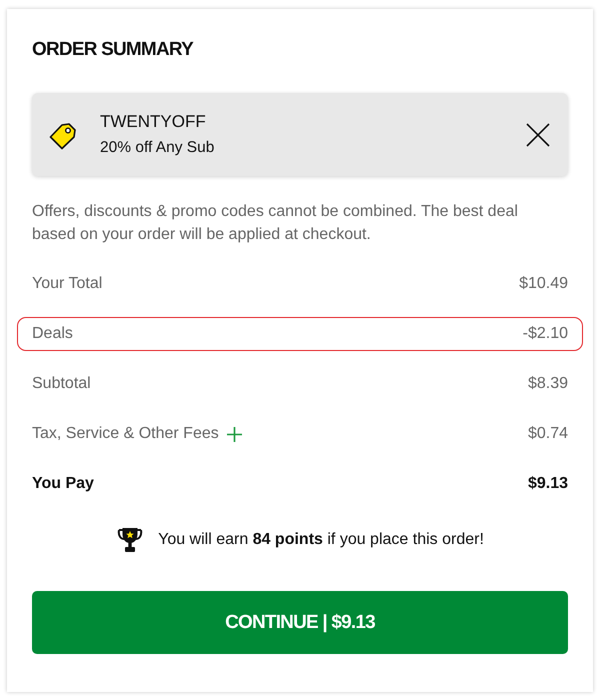 This screenshot has height=697, width=600. I want to click on line-label: Tax, Service & Other Fees, so click(125, 434).